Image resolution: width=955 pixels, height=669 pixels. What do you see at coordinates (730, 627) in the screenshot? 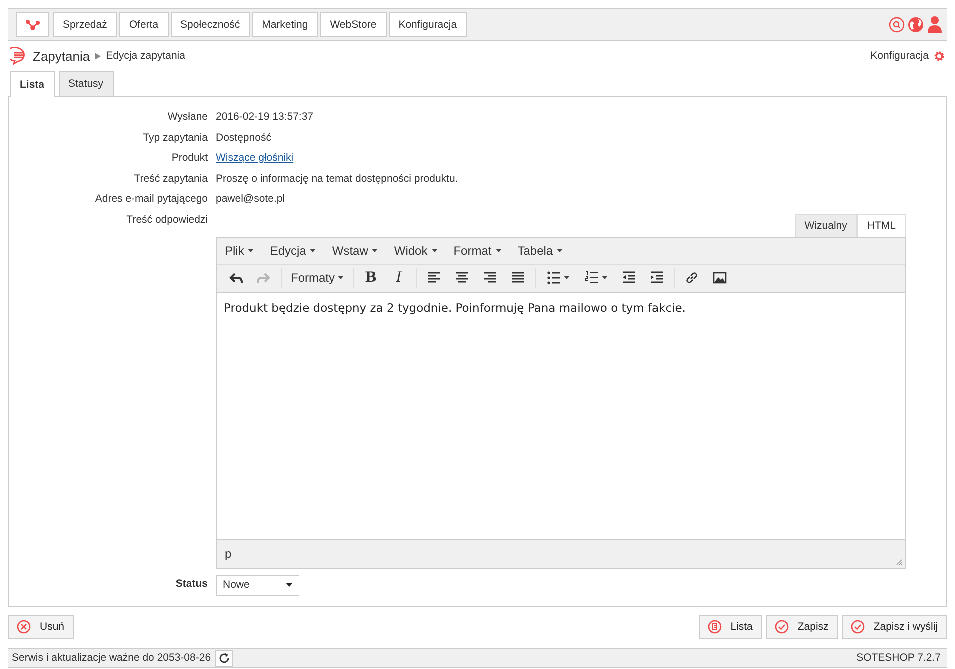
I see `action-button: Lista` at bounding box center [730, 627].